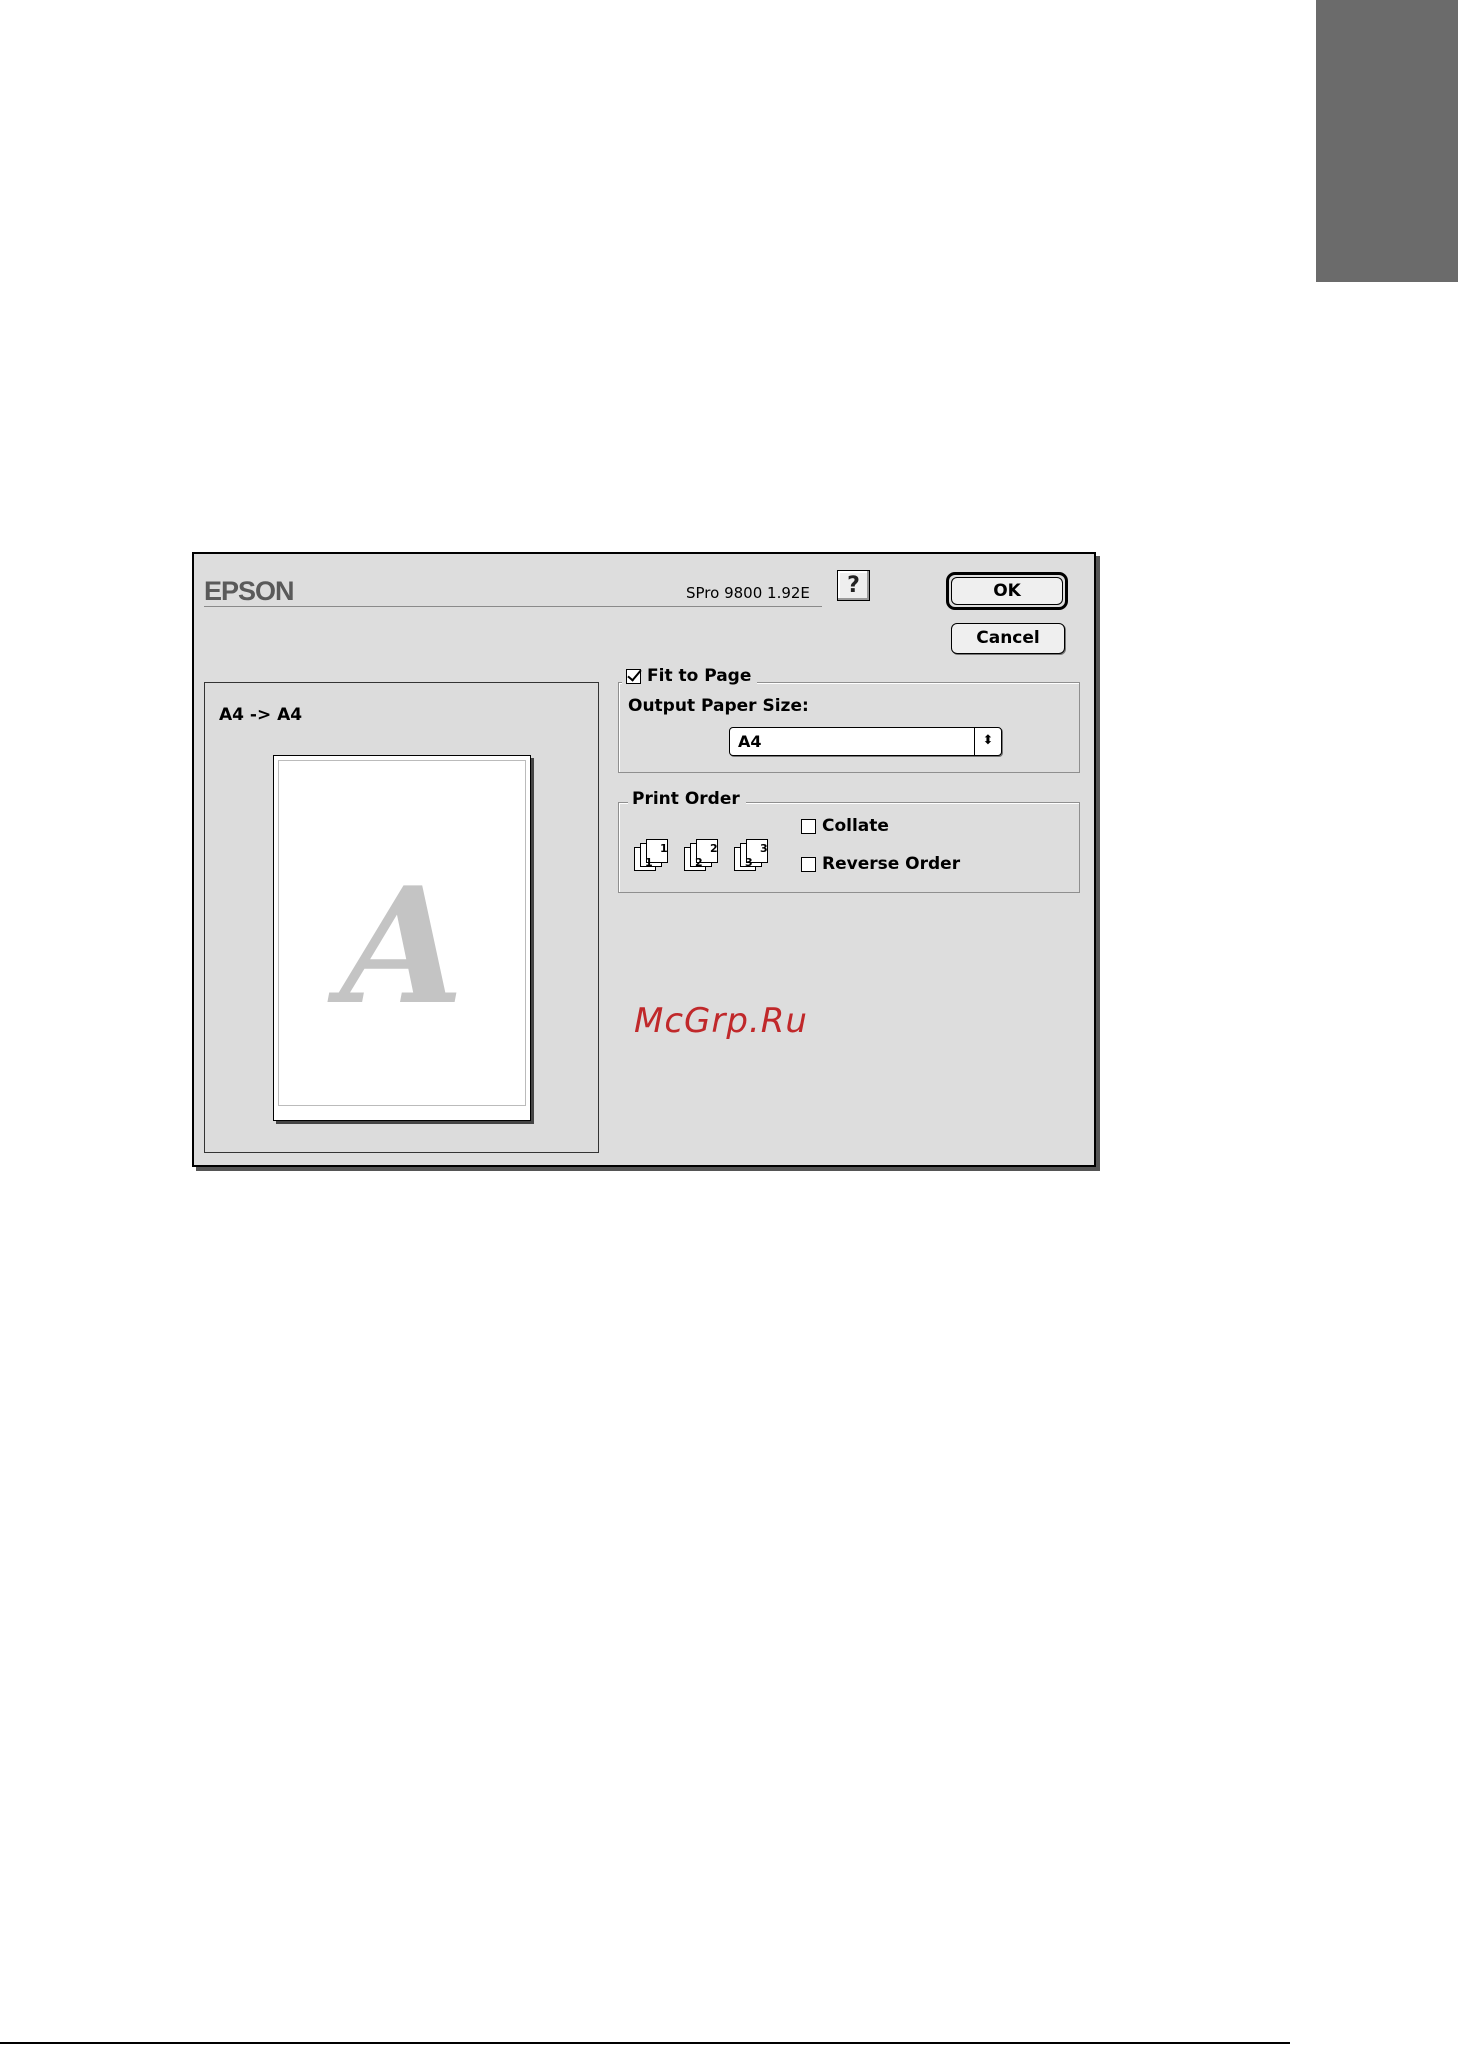 This screenshot has width=1458, height=2046. Describe the element at coordinates (699, 862) in the screenshot. I see `stack-front-number: 2` at that location.